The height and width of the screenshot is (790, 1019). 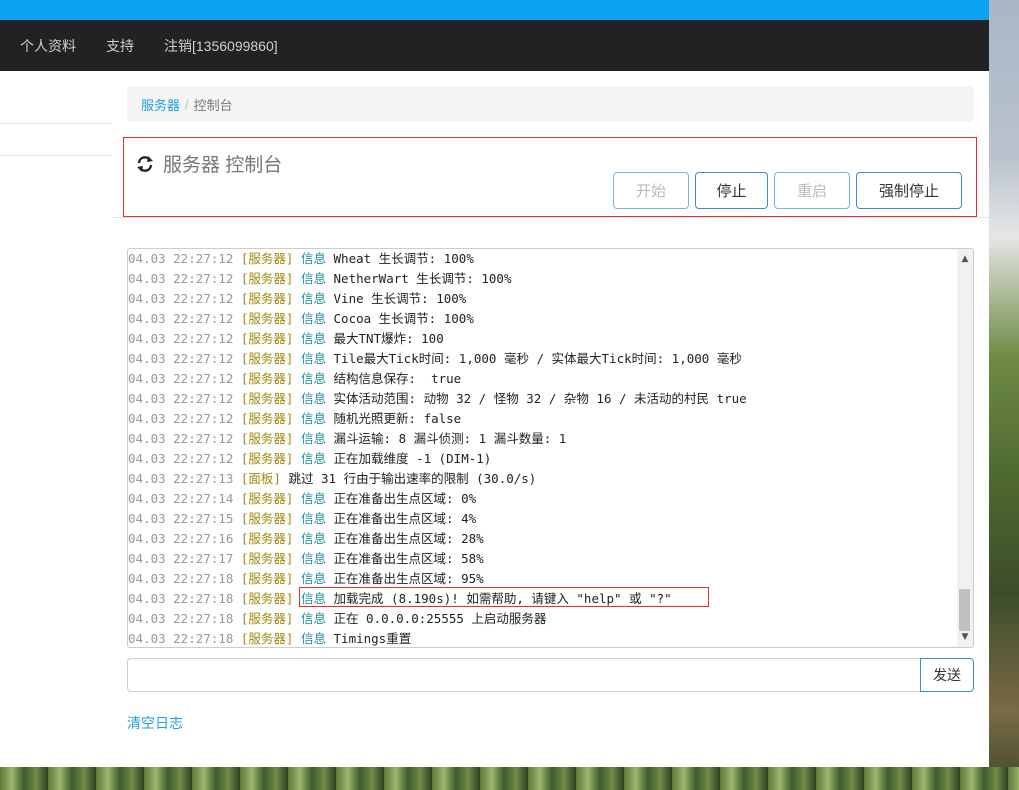 What do you see at coordinates (120, 46) in the screenshot?
I see `nav-item-support: 支持` at bounding box center [120, 46].